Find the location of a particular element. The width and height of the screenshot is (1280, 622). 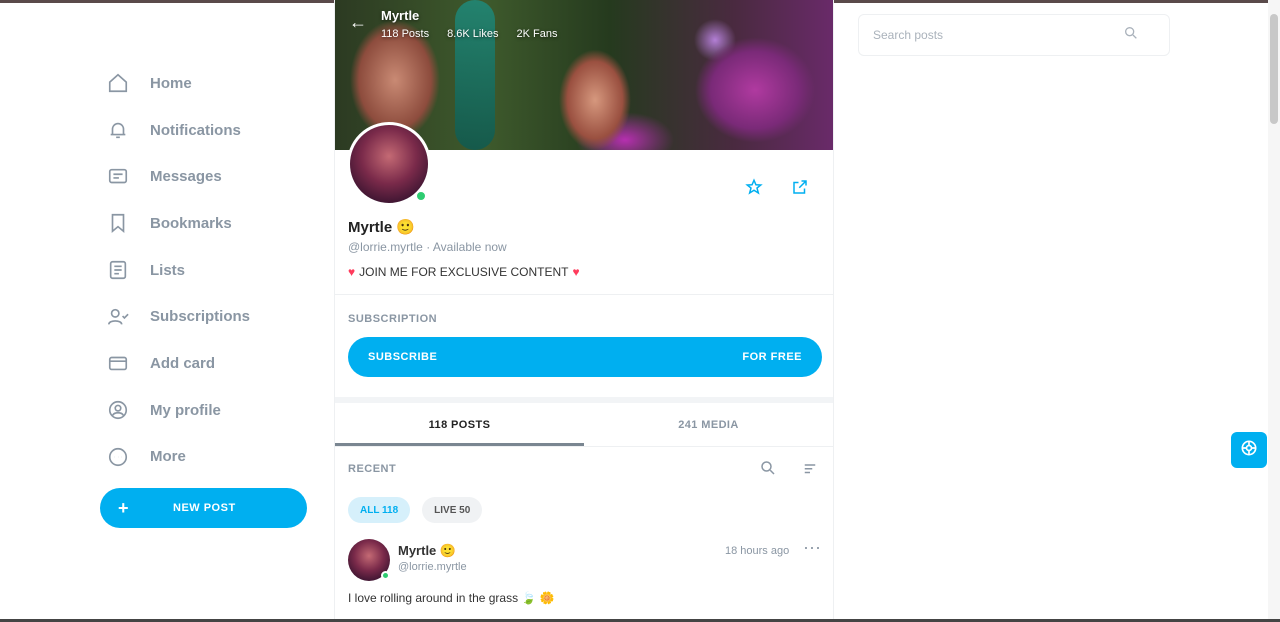

sidebar-item-label: More is located at coordinates (168, 457).